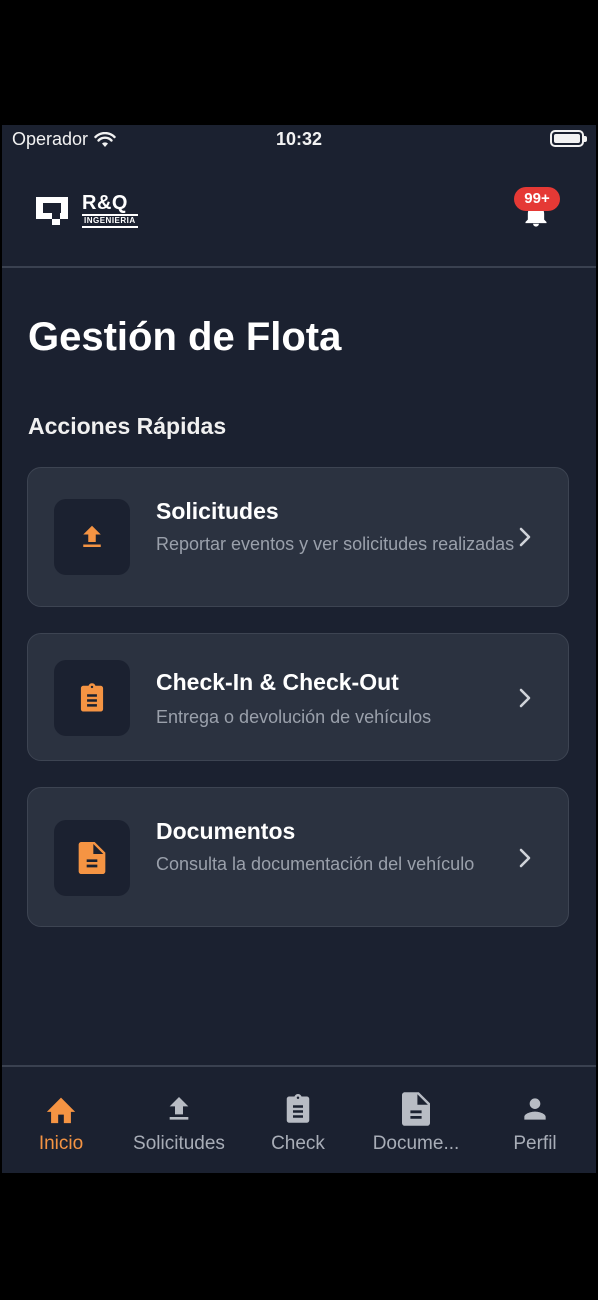 The image size is (598, 1300). I want to click on person-icon, so click(535, 1109).